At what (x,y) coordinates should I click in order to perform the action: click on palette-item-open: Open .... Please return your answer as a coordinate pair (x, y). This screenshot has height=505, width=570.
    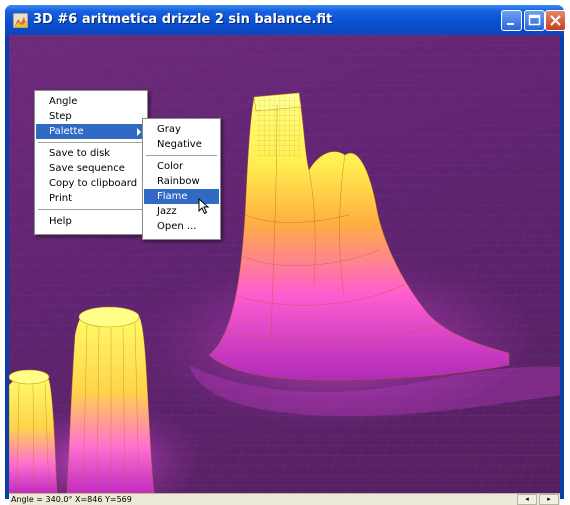
    Looking at the image, I should click on (181, 226).